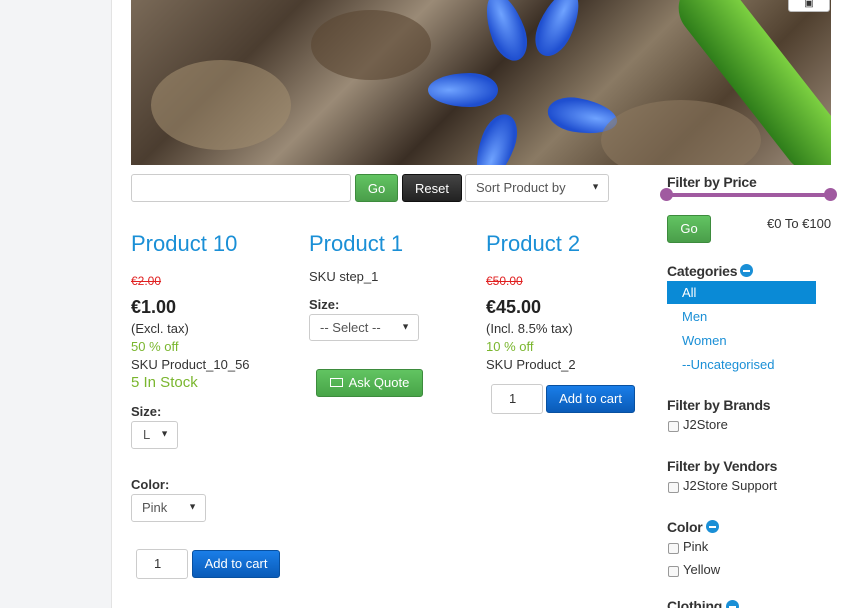 The width and height of the screenshot is (842, 608). What do you see at coordinates (696, 546) in the screenshot?
I see `color-label-pink: Pink` at bounding box center [696, 546].